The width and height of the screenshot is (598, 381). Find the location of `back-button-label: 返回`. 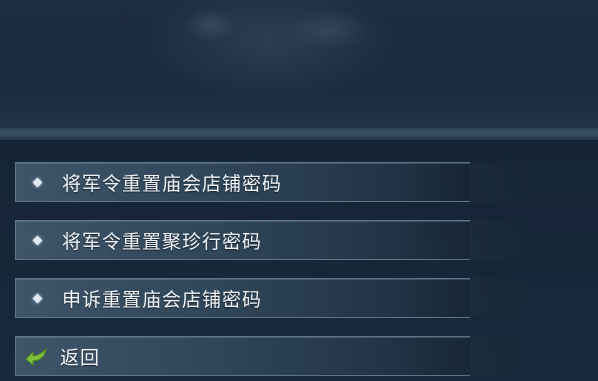

back-button-label: 返回 is located at coordinates (80, 357).